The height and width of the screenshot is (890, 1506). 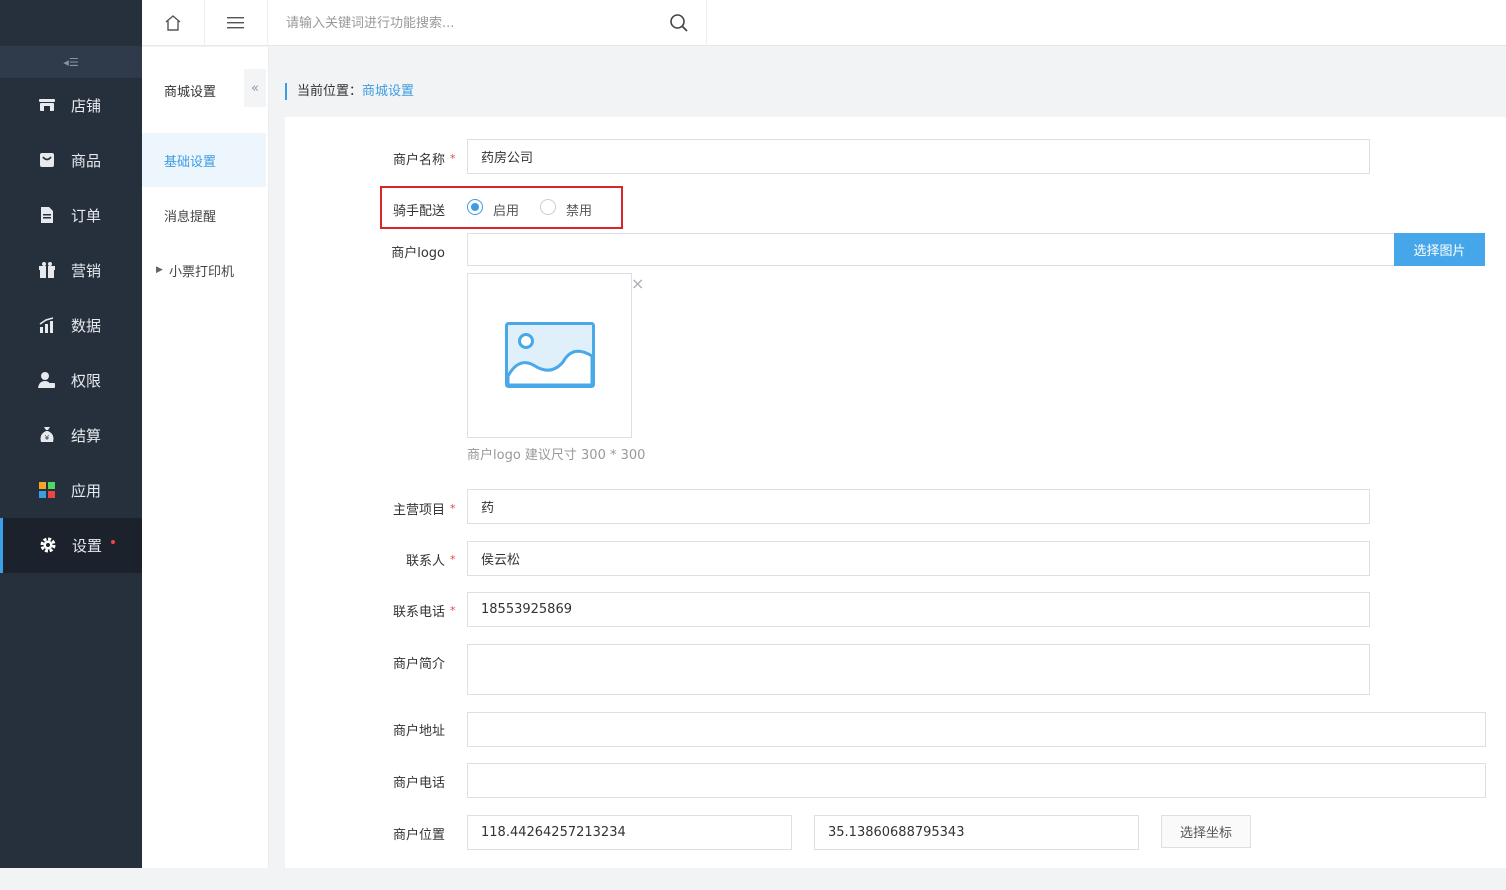 I want to click on logo-preview, so click(x=549, y=355).